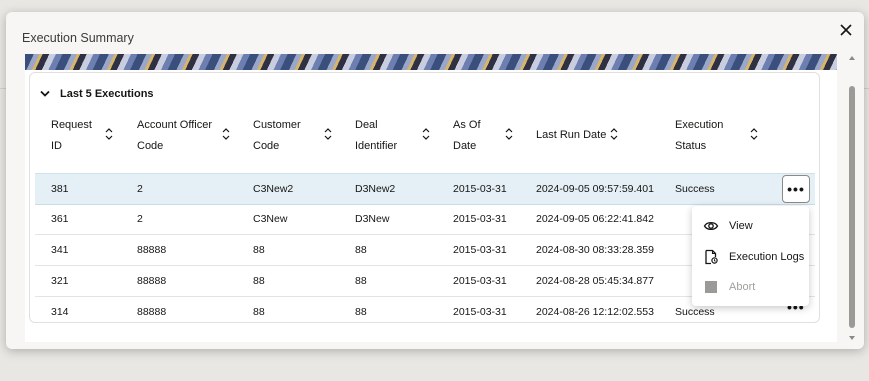 The width and height of the screenshot is (869, 381). I want to click on cell-request-id: 321, so click(60, 281).